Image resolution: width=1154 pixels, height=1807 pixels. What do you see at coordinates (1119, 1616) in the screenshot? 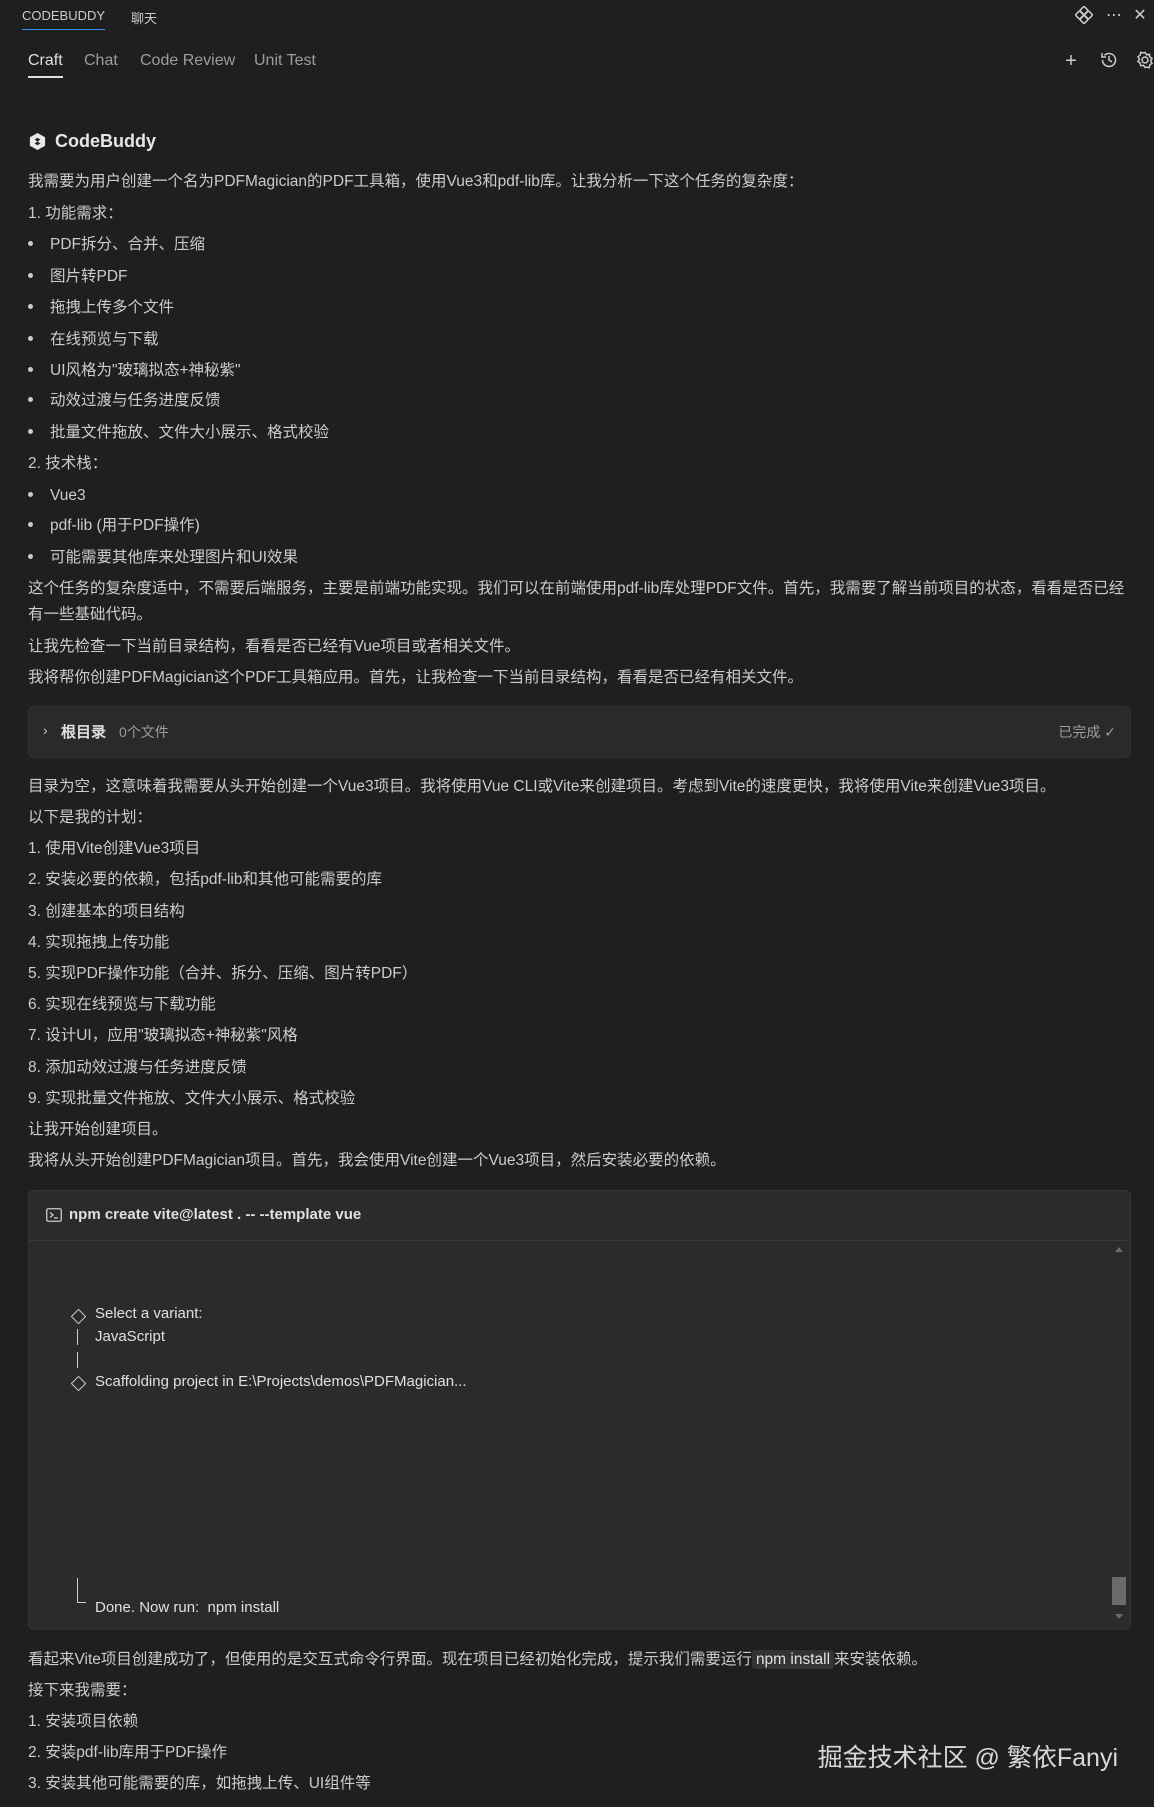
I see `scroll-down-icon` at bounding box center [1119, 1616].